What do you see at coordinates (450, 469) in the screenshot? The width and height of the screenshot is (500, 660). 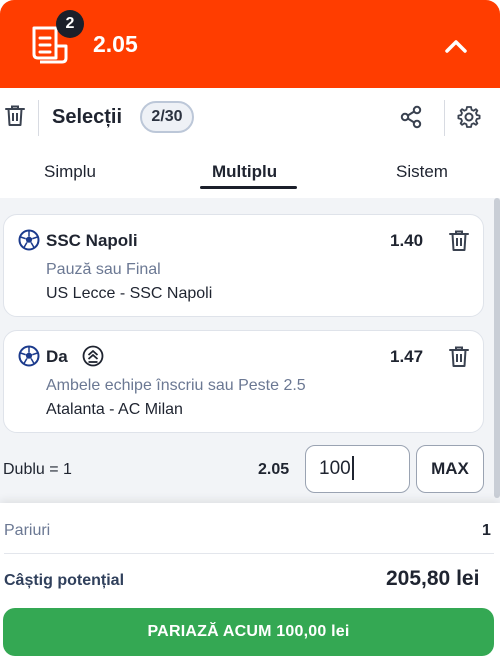 I see `max-stake-button: MAX` at bounding box center [450, 469].